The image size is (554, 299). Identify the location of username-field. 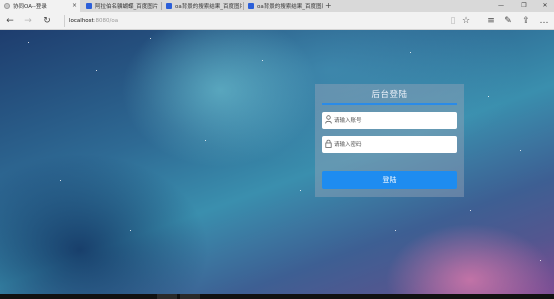
(389, 120).